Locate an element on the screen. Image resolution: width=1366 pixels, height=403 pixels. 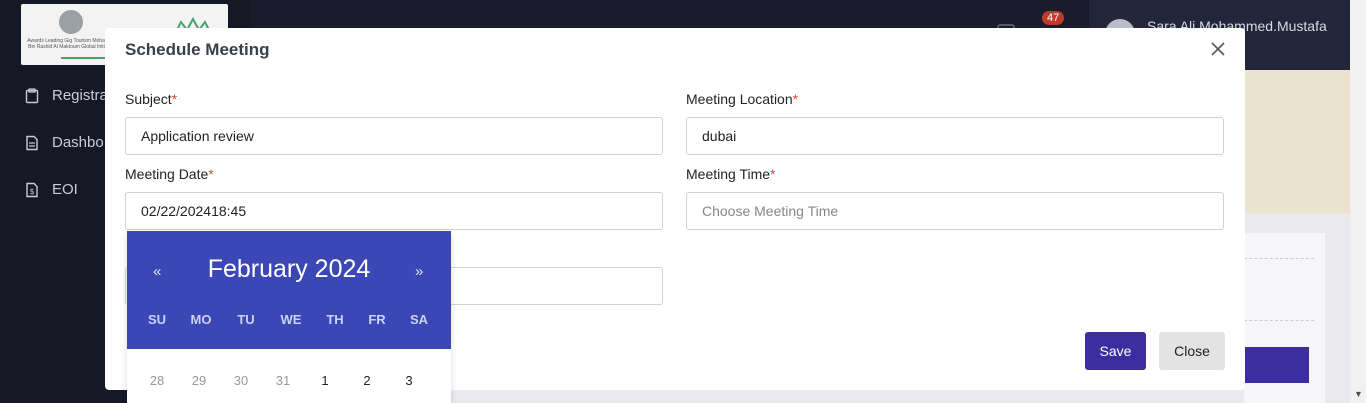
time-label: Meeting Time* is located at coordinates (731, 174).